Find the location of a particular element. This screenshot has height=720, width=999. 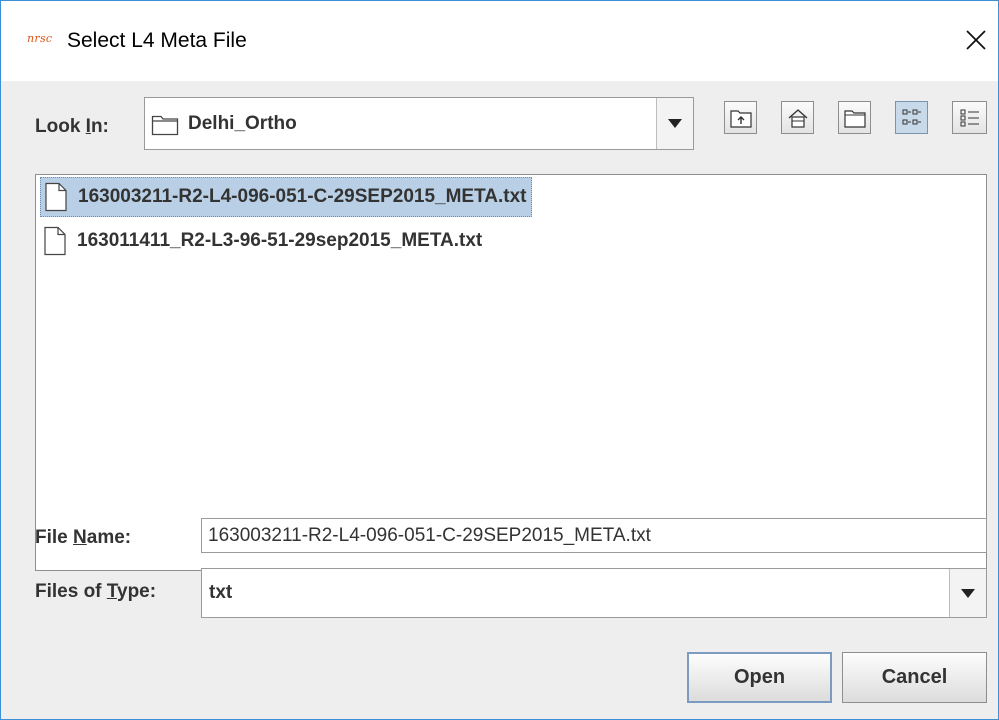

file-list-item: 163011411_R2-L3-96-51-29sep2015_META.txt is located at coordinates (263, 241).